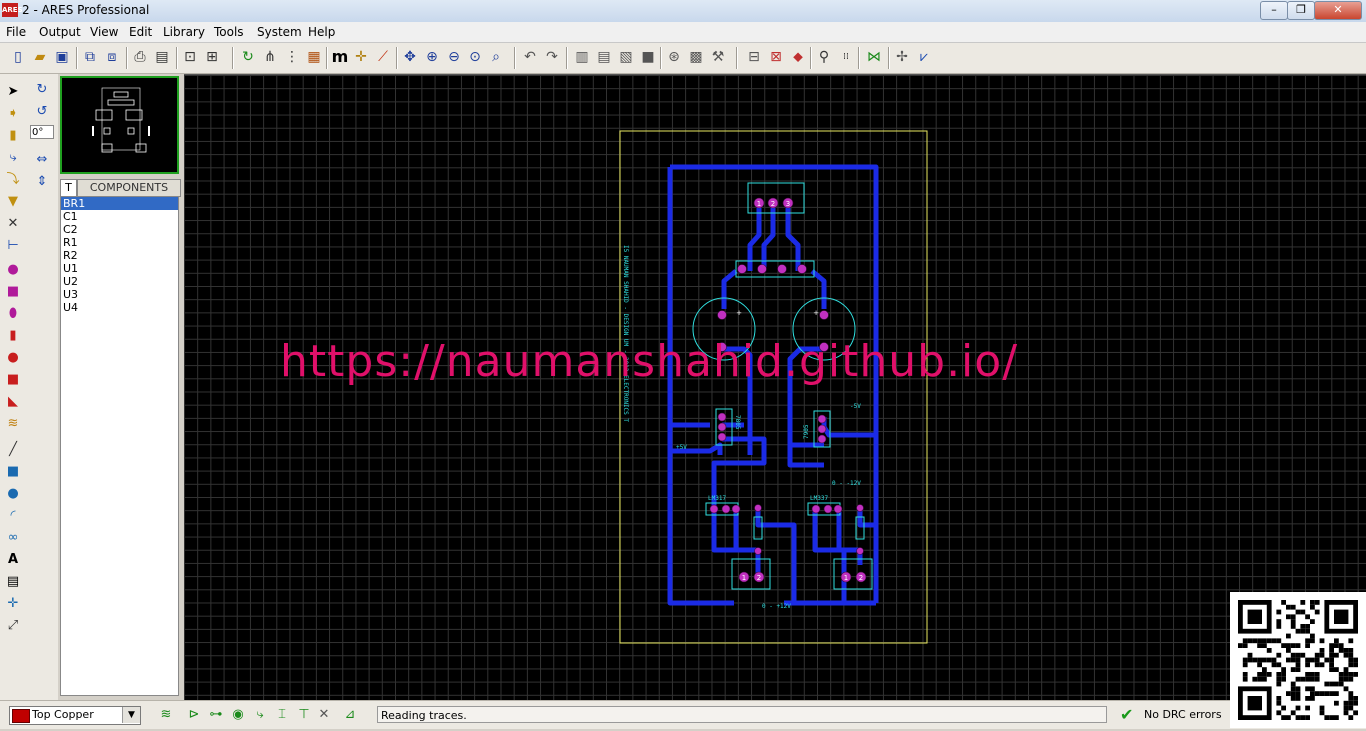 The image size is (1366, 731). I want to click on zone-mode-icon: ▼, so click(13, 202).